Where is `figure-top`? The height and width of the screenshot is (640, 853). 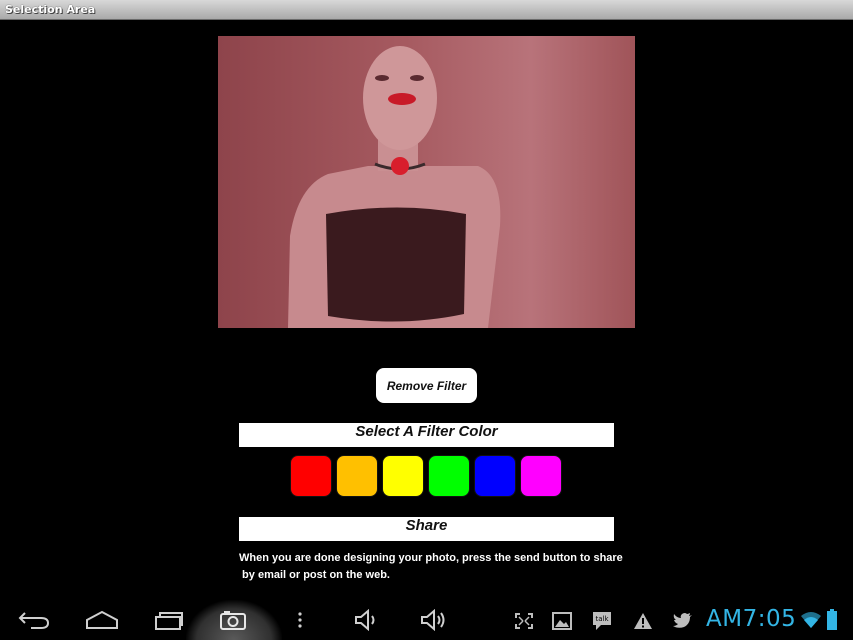 figure-top is located at coordinates (396, 264).